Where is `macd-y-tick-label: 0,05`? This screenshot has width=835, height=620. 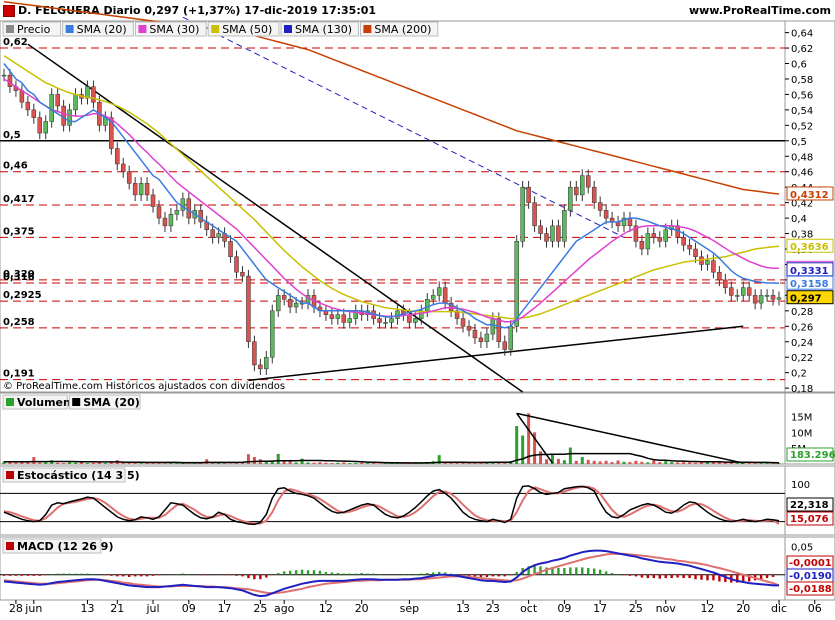
macd-y-tick-label: 0,05 is located at coordinates (802, 548).